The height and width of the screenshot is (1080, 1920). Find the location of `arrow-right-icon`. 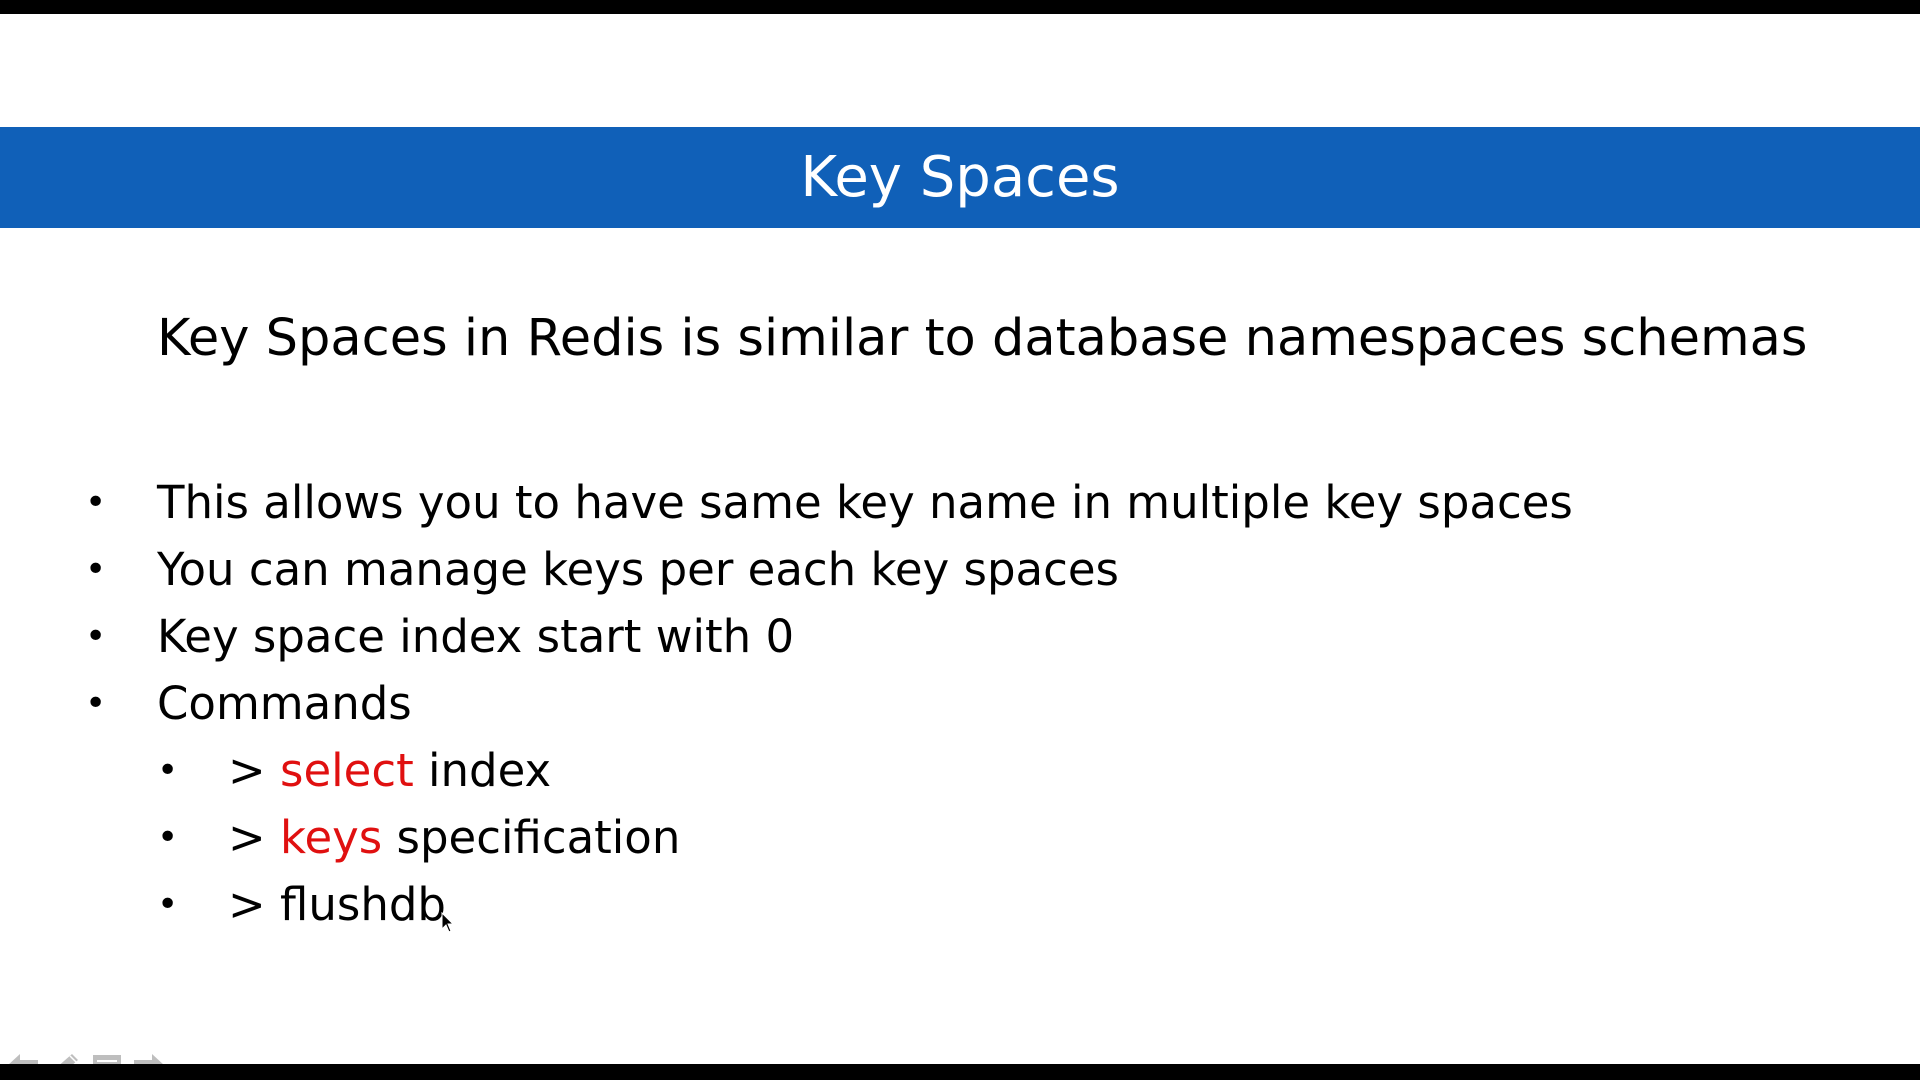

arrow-right-icon is located at coordinates (148, 1059).